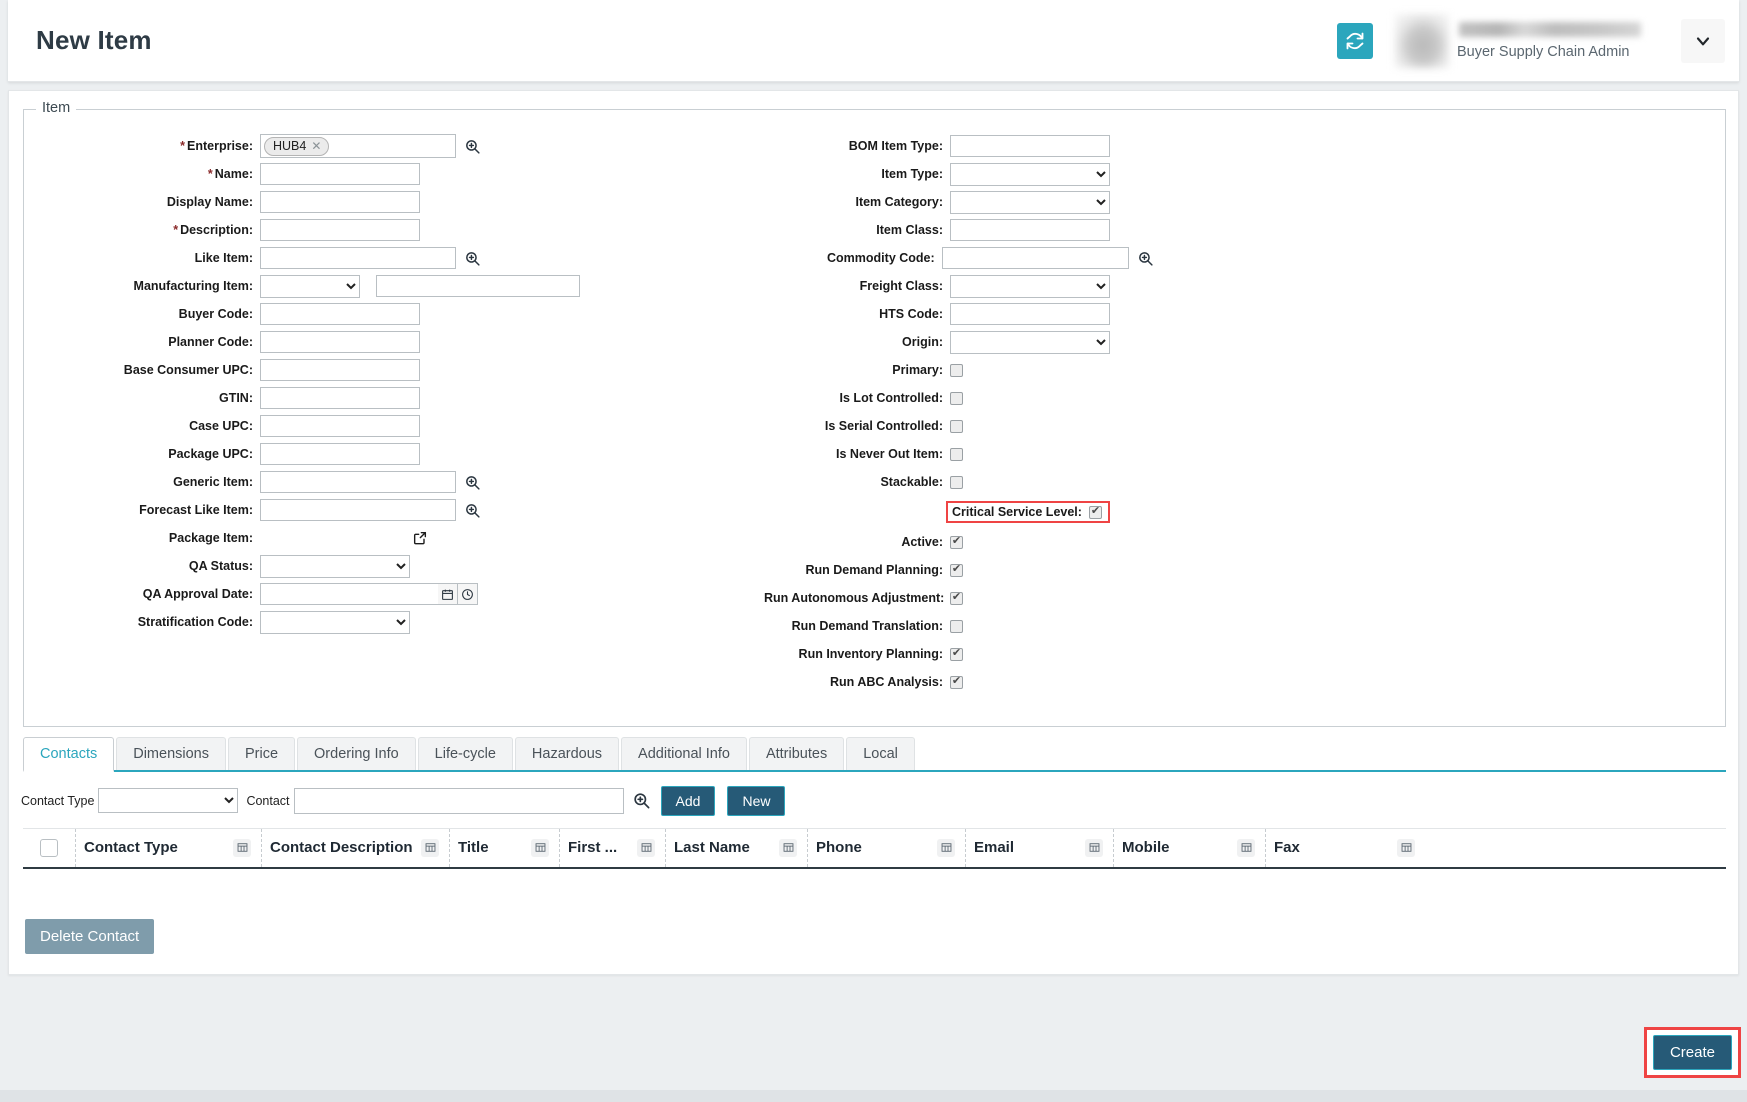 The image size is (1747, 1102). Describe the element at coordinates (956, 370) in the screenshot. I see `primary-checkbox` at that location.